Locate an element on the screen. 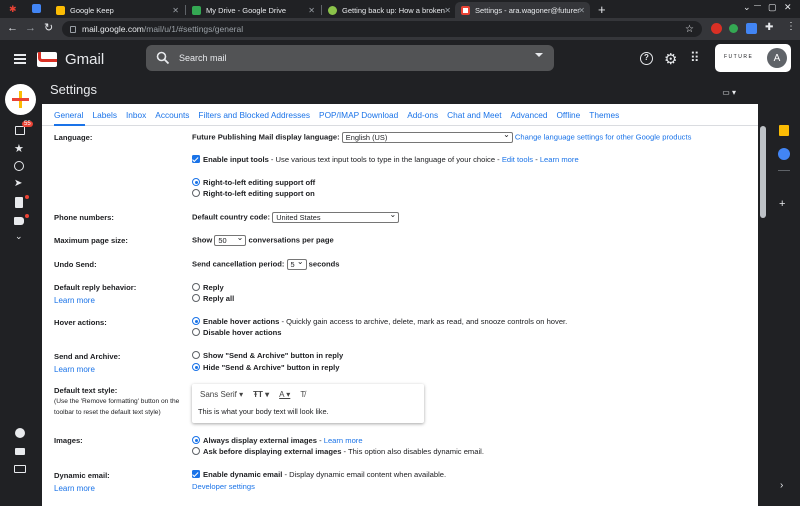 The image size is (800, 506). apps-grid-icon: ⠿ is located at coordinates (694, 58).